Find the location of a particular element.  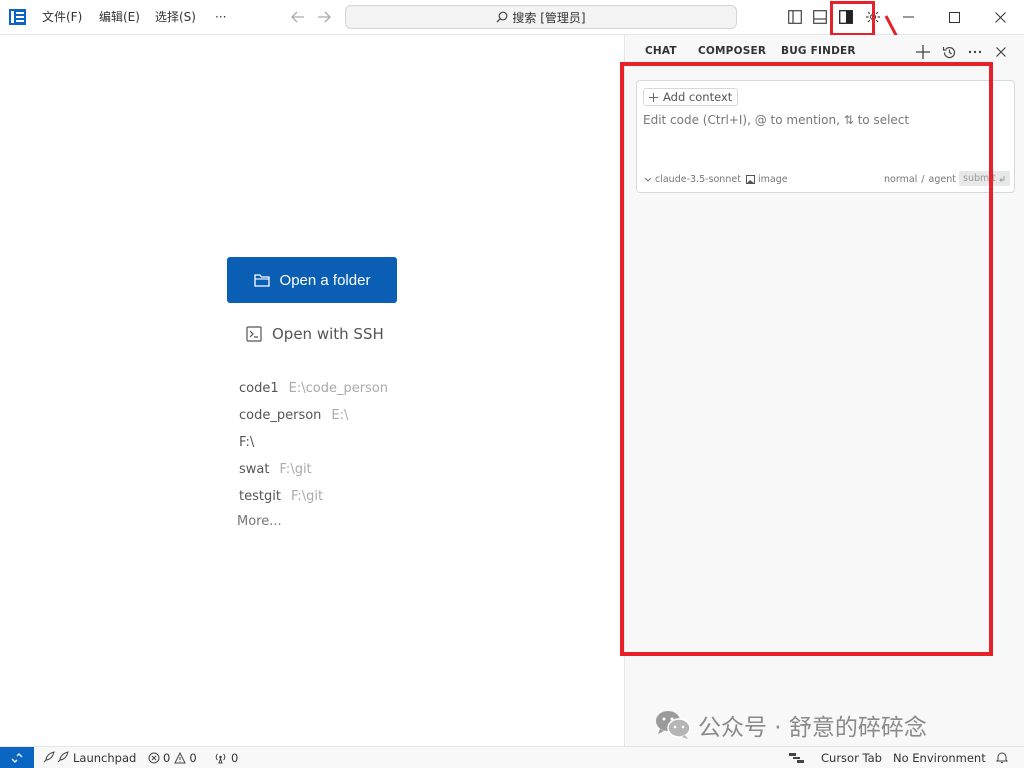

cursor-tab-label: Cursor Tab is located at coordinates (851, 757).